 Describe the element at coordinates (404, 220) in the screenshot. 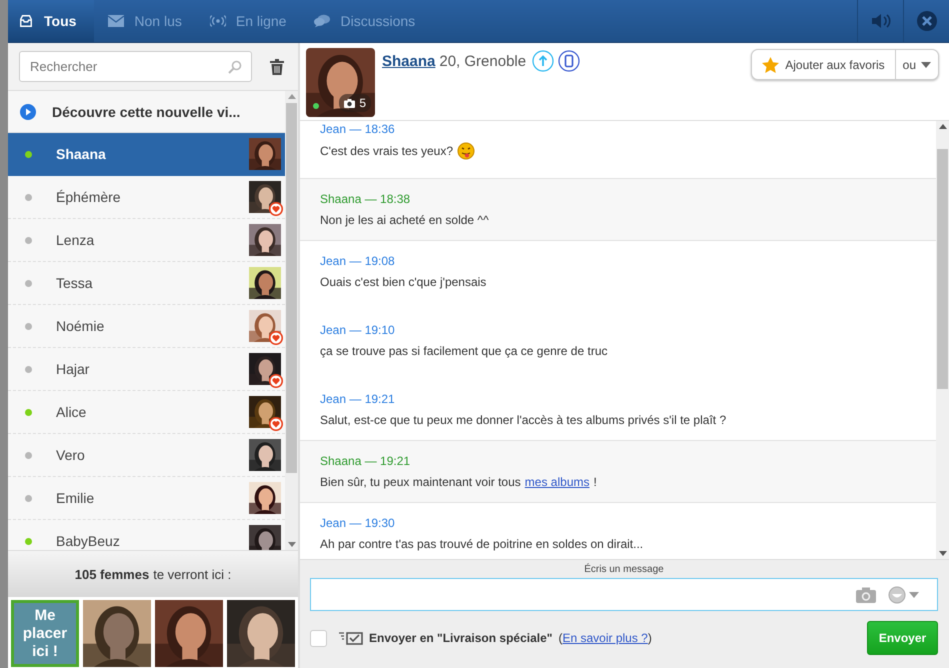

I see `message-text: Non je les ai acheté en solde ^^` at that location.